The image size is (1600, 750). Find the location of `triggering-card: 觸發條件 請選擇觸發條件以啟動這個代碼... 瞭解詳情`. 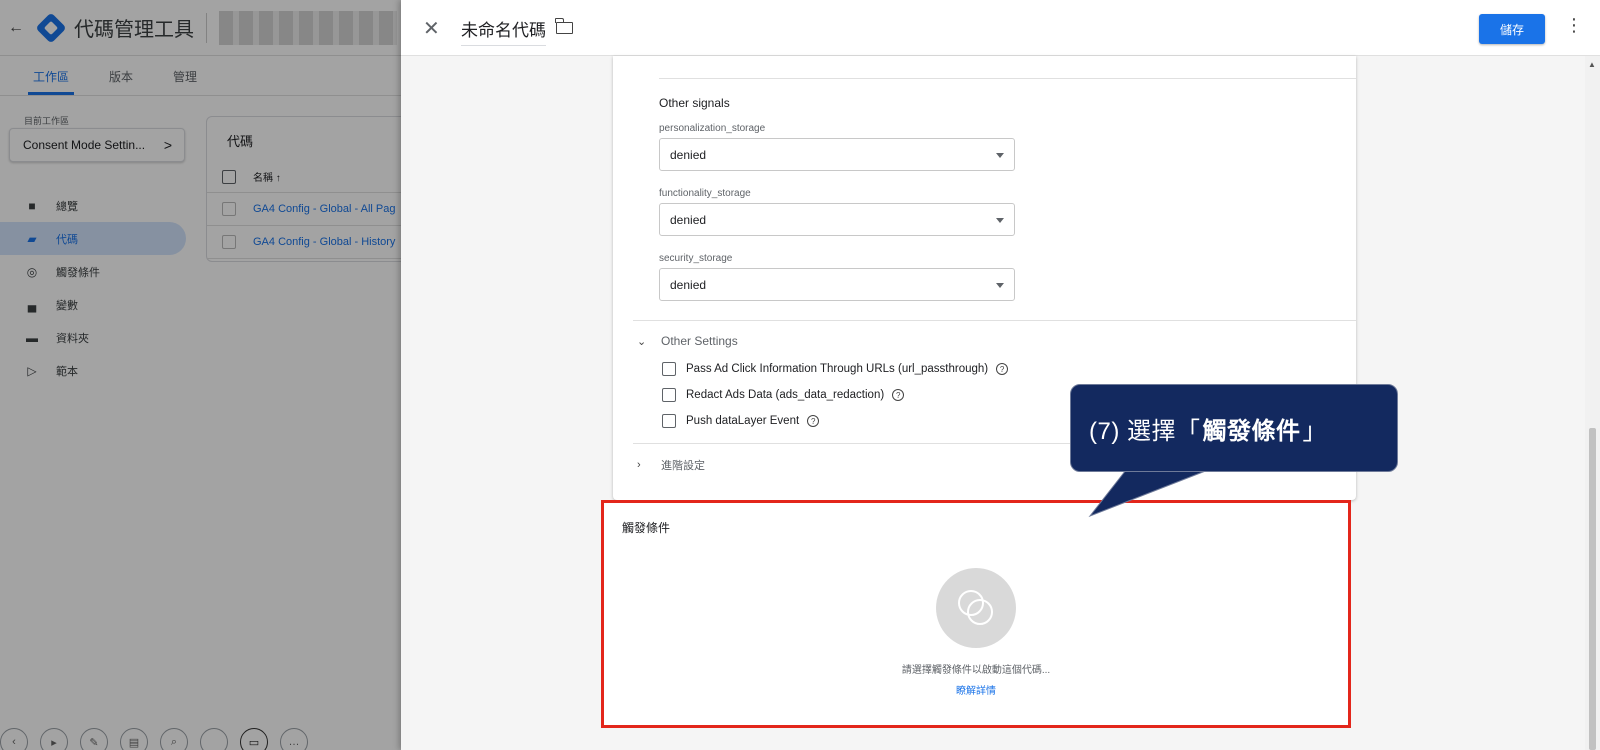

triggering-card: 觸發條件 請選擇觸發條件以啟動這個代碼... 瞭解詳情 is located at coordinates (976, 614).